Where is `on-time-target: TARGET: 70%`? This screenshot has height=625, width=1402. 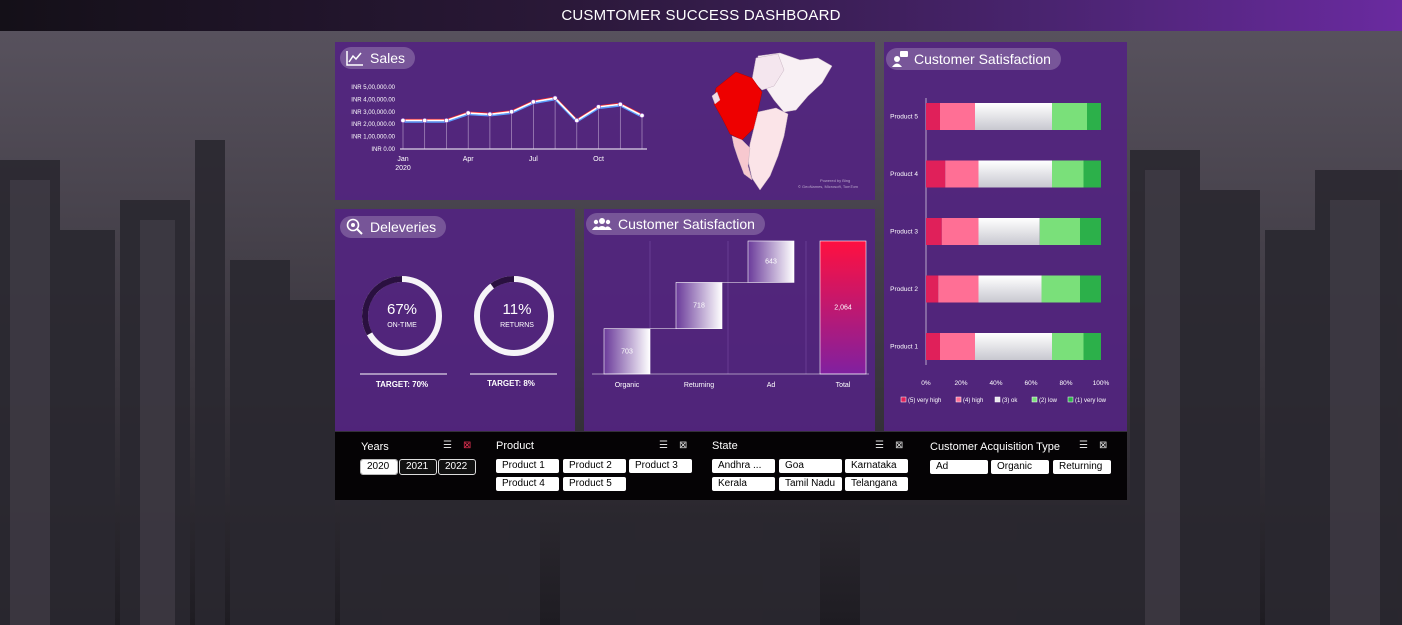 on-time-target: TARGET: 70% is located at coordinates (402, 384).